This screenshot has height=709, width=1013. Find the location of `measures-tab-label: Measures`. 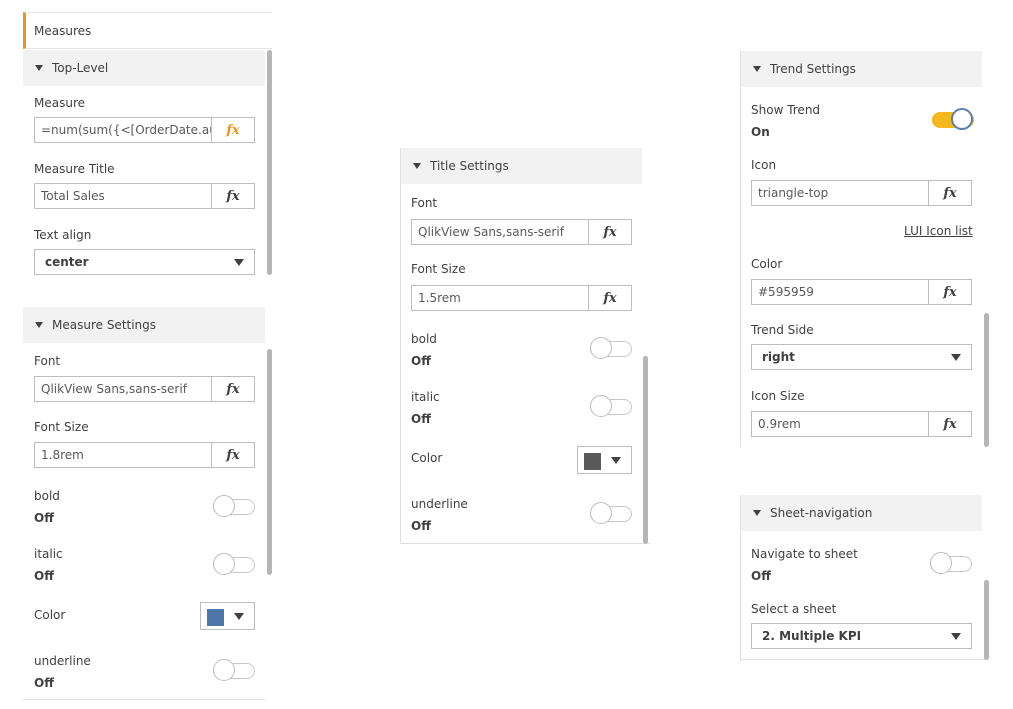

measures-tab-label: Measures is located at coordinates (63, 30).